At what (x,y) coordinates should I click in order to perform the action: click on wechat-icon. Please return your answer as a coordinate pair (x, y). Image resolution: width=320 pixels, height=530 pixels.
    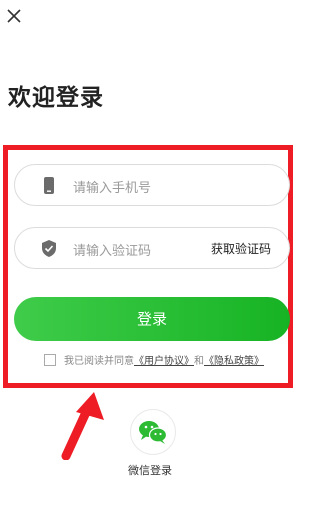
    Looking at the image, I should click on (153, 432).